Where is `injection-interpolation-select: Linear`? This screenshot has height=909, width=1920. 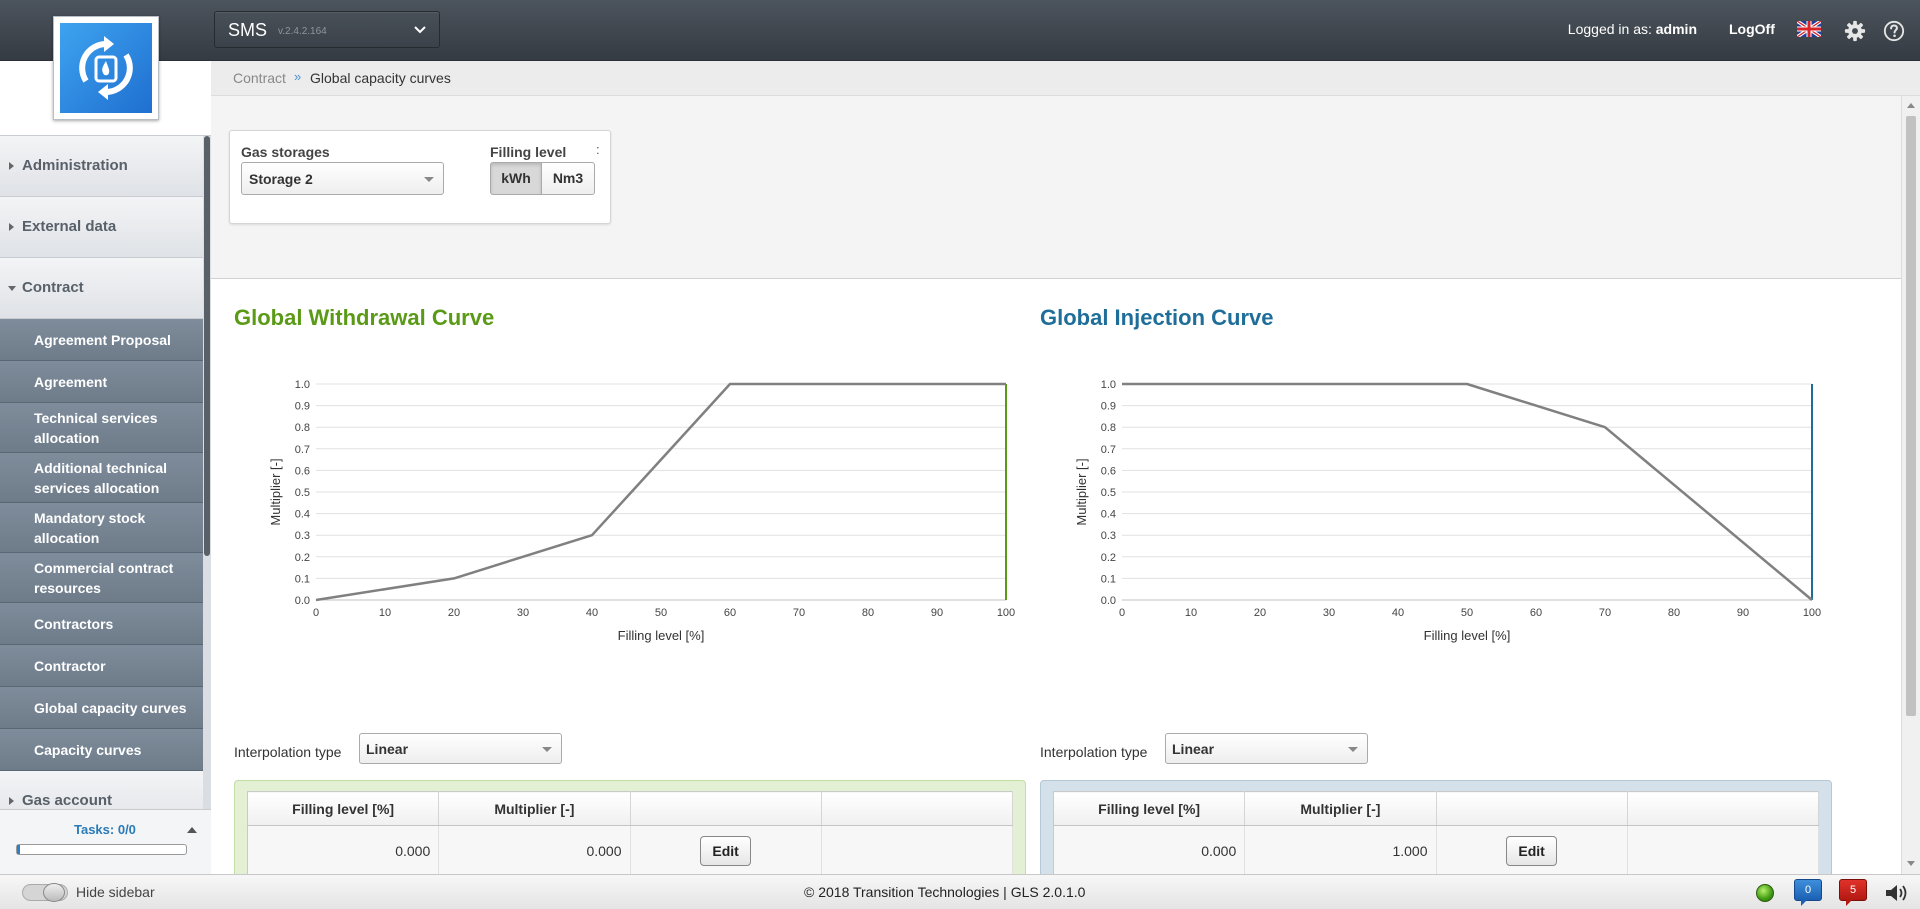
injection-interpolation-select: Linear is located at coordinates (1266, 748).